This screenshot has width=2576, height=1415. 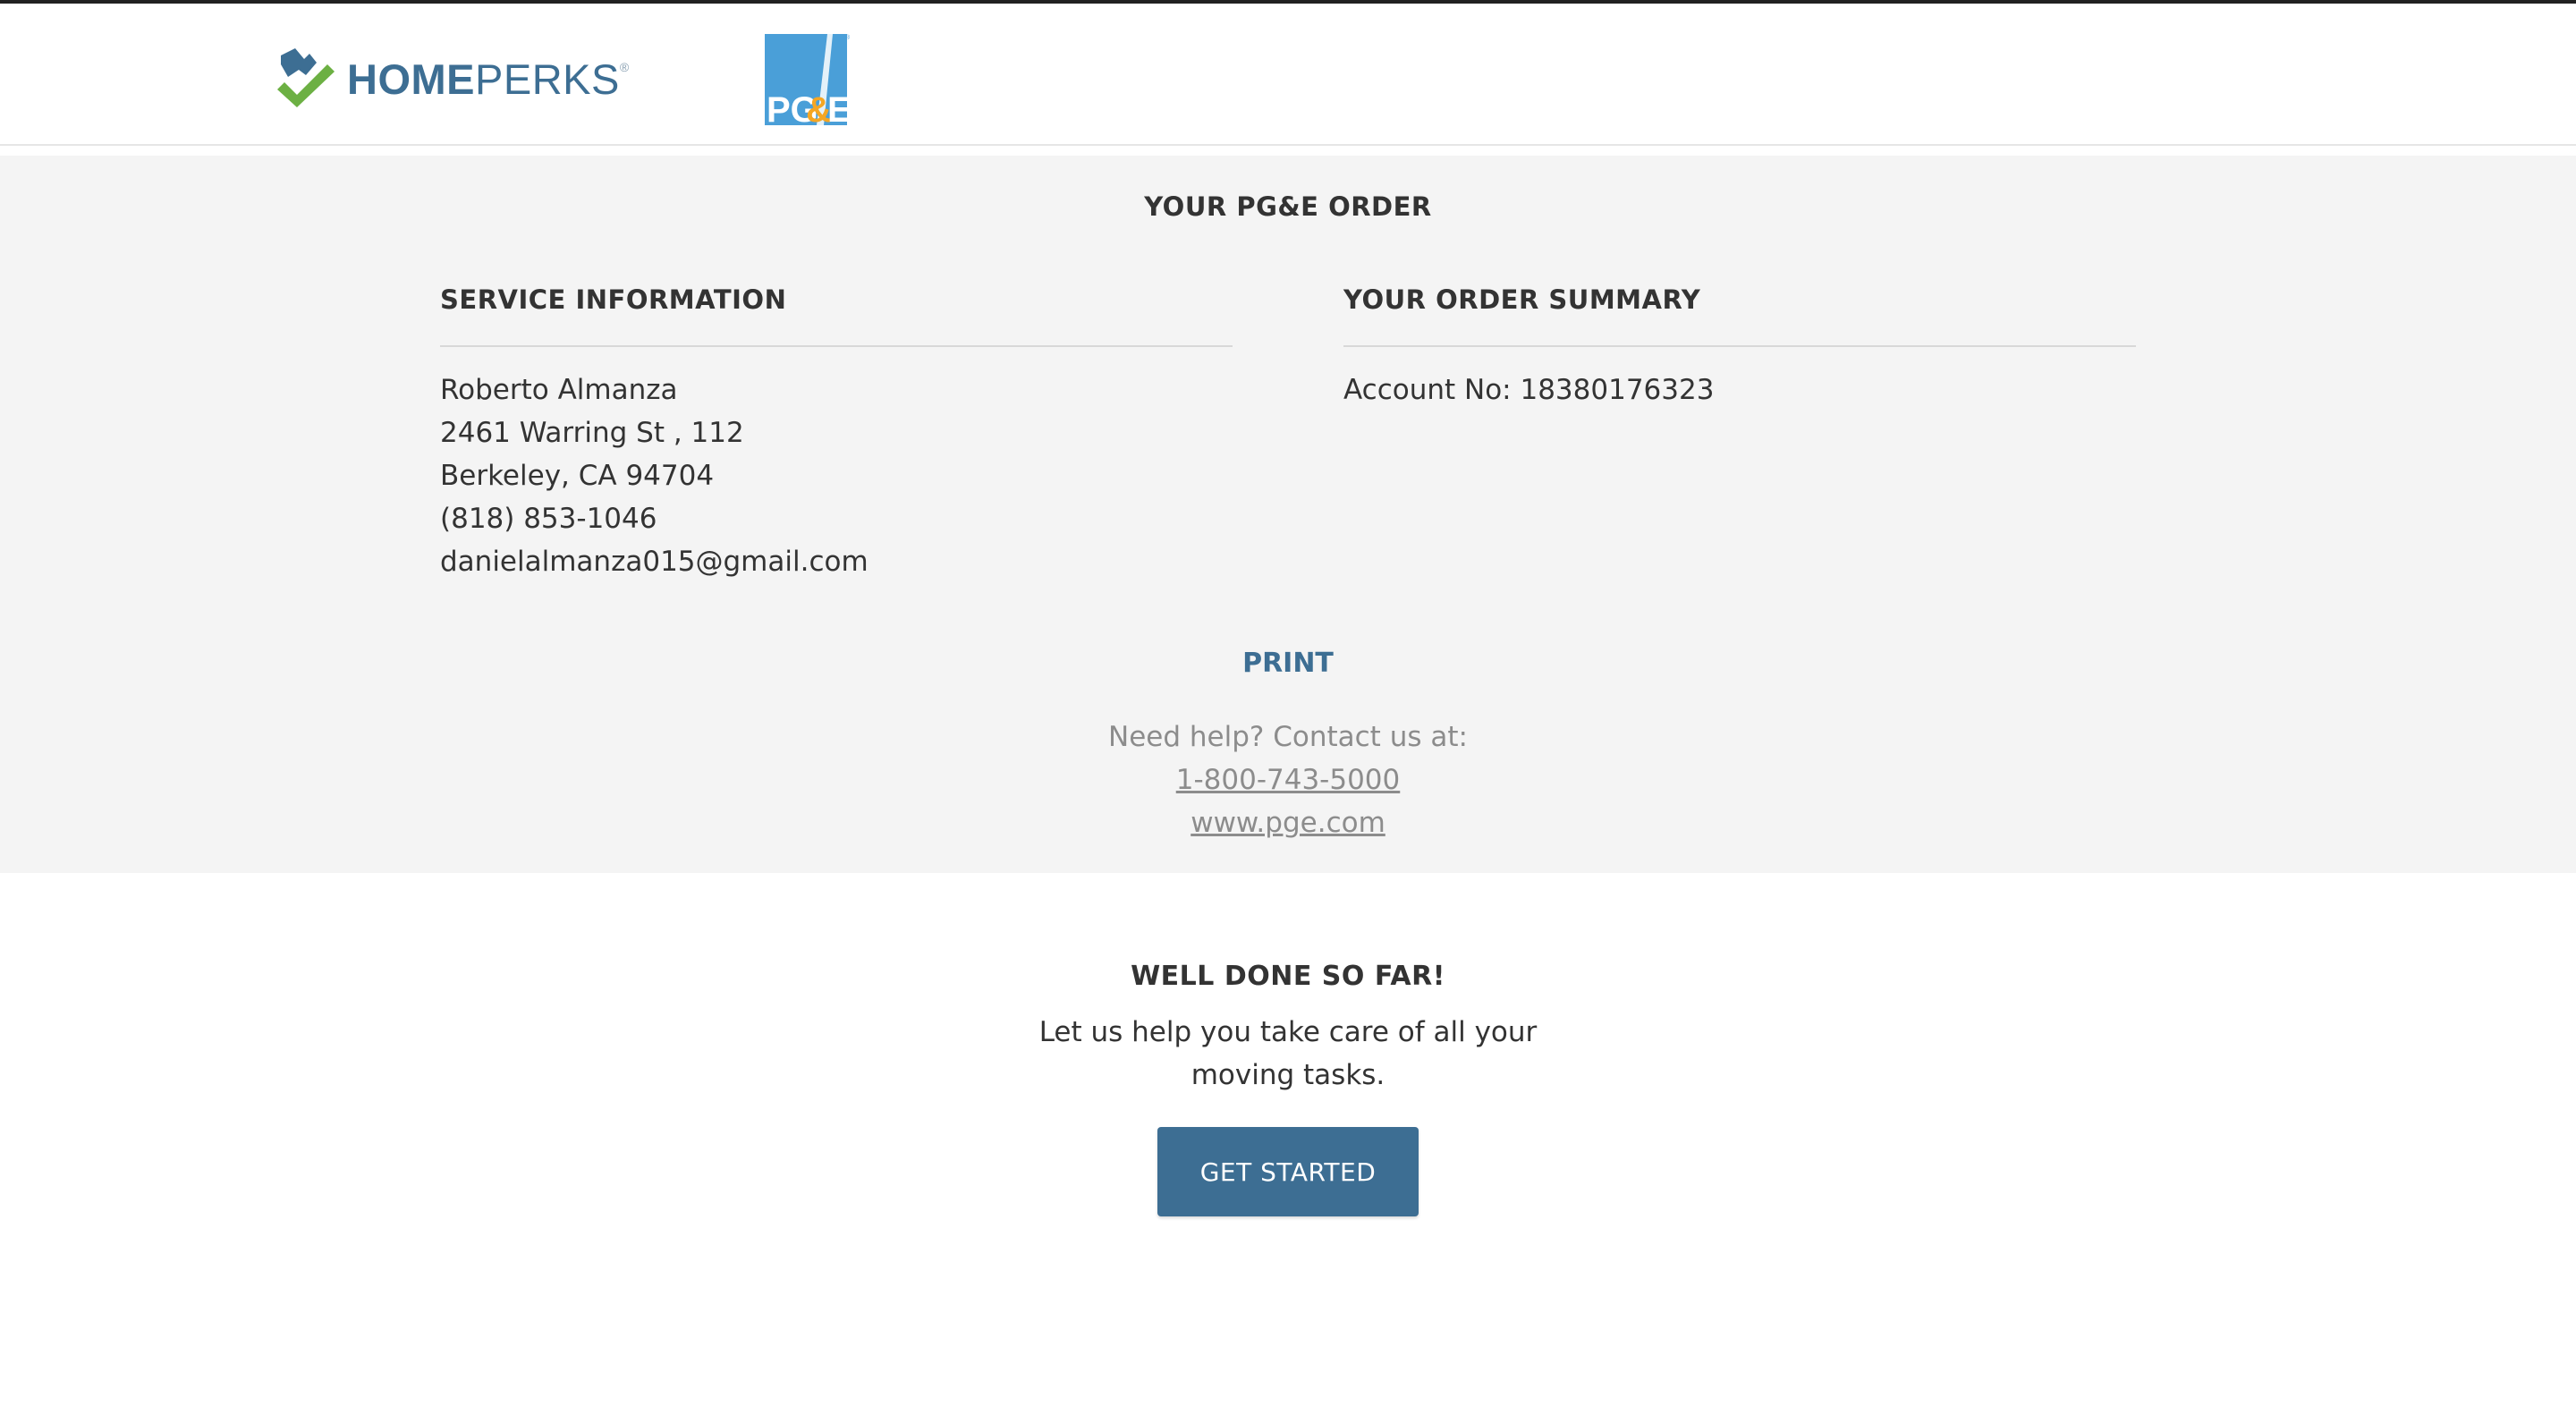 I want to click on customer-name: Roberto Almanza, so click(x=559, y=390).